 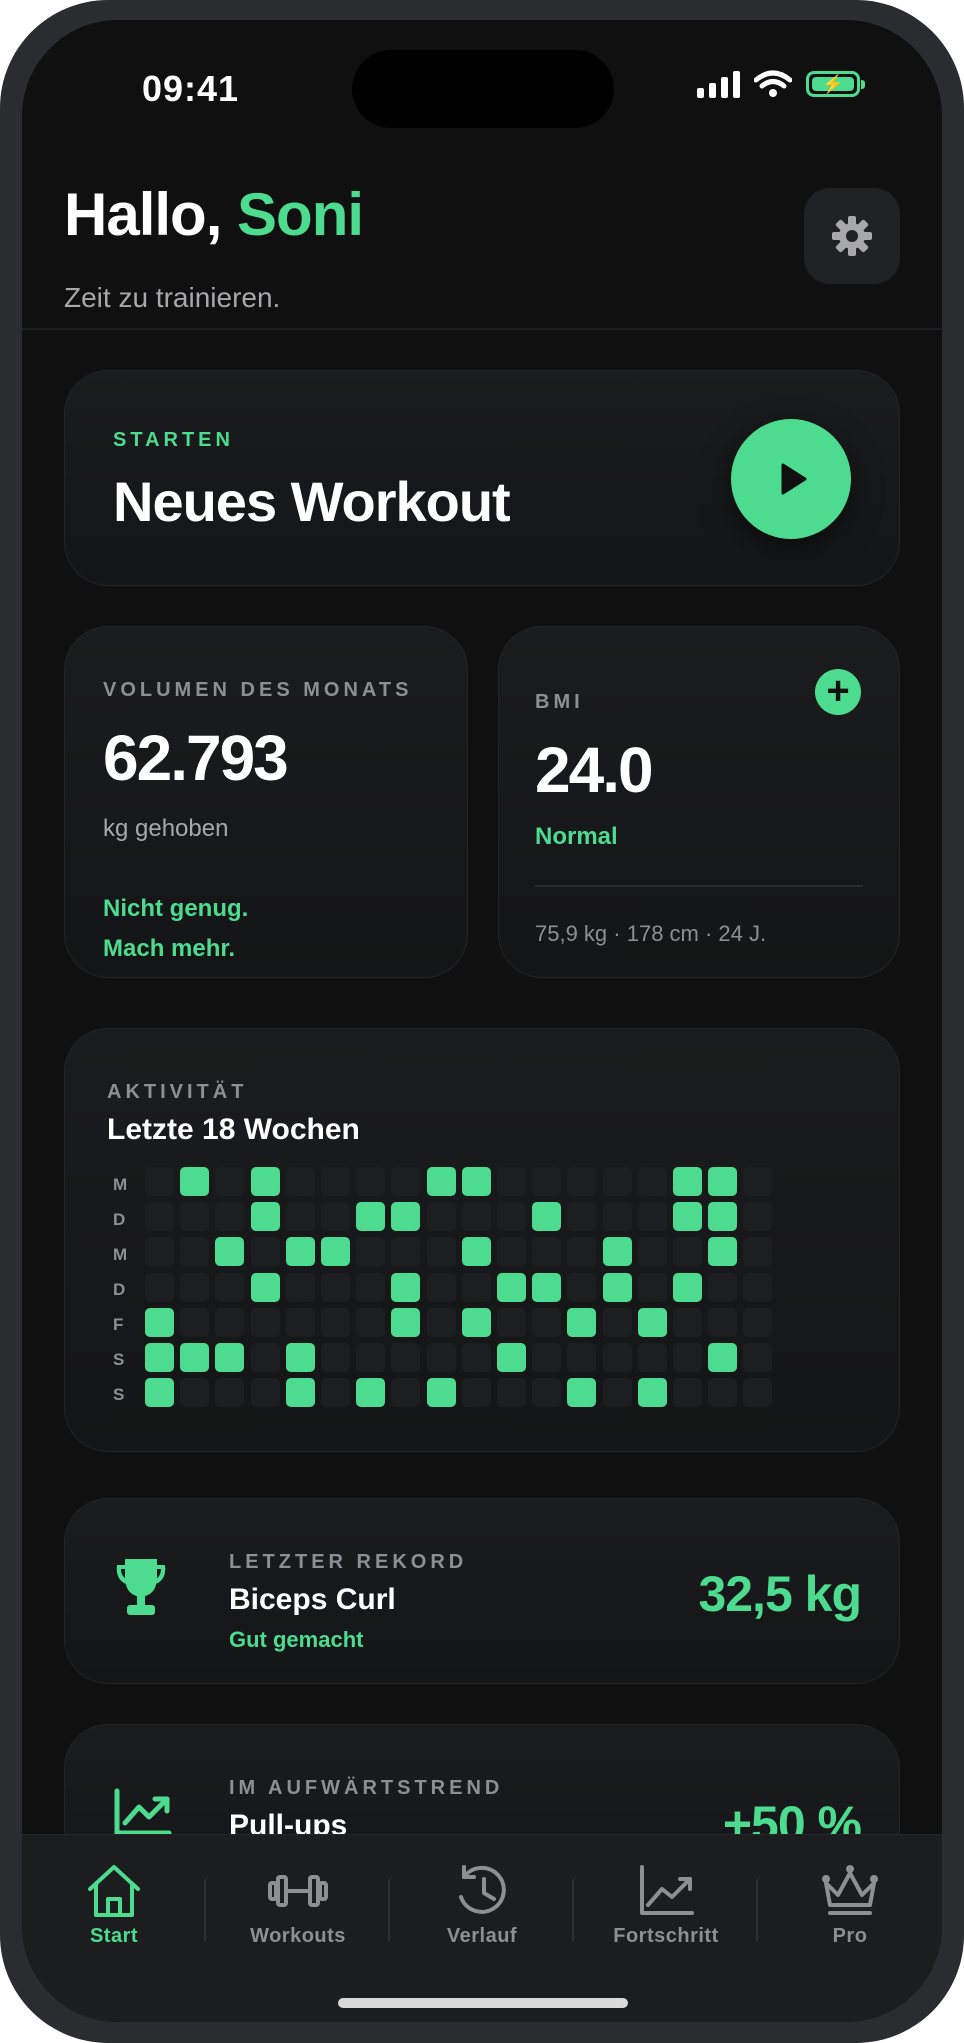 I want to click on activity-title: Letzte 18 Wochen, so click(x=233, y=1129).